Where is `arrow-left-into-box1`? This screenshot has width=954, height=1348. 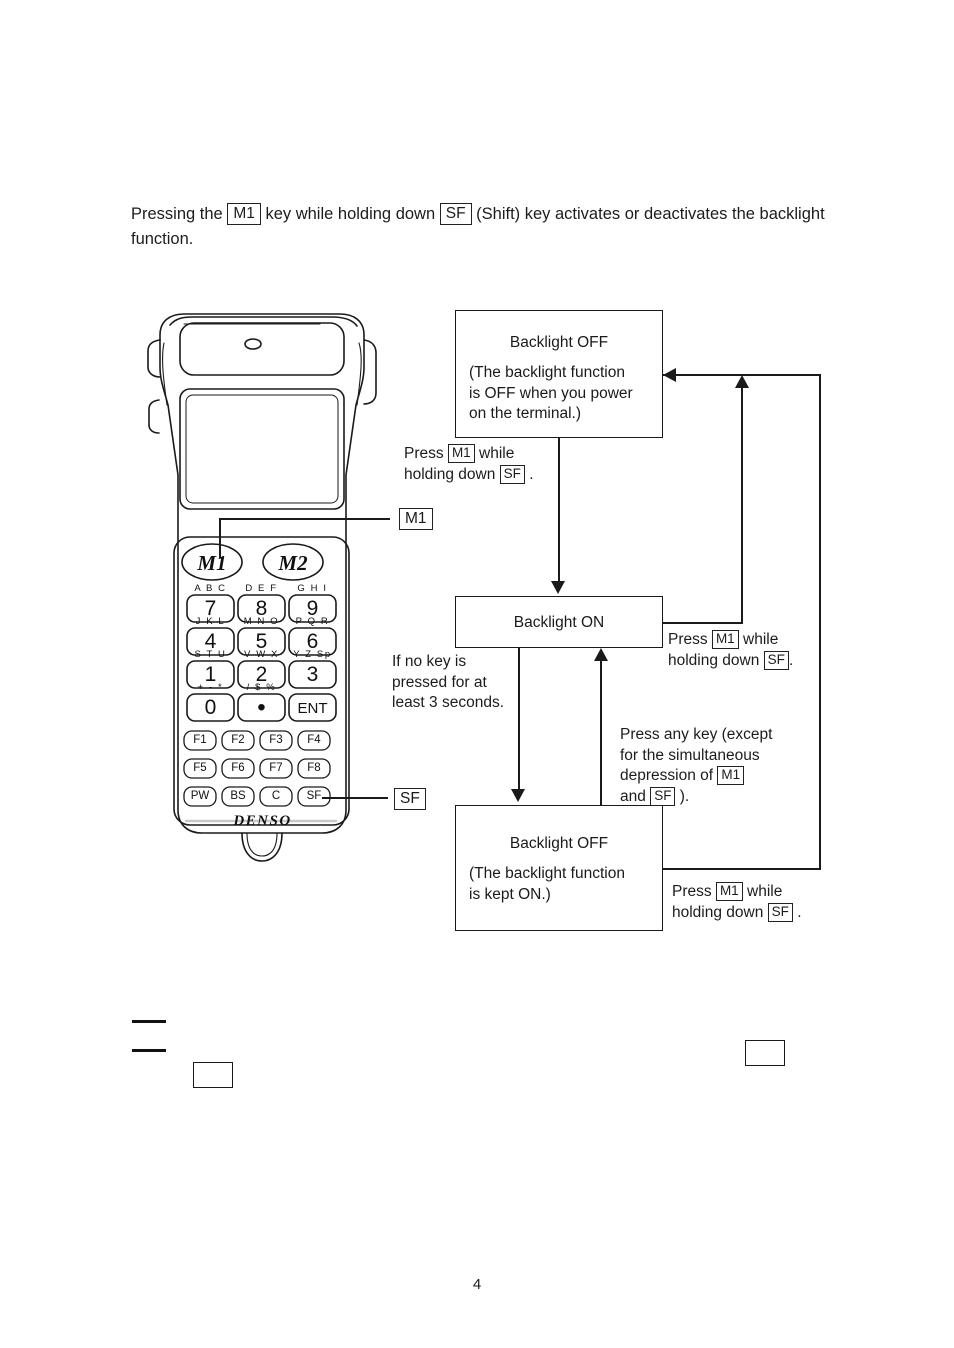
arrow-left-into-box1 is located at coordinates (669, 375).